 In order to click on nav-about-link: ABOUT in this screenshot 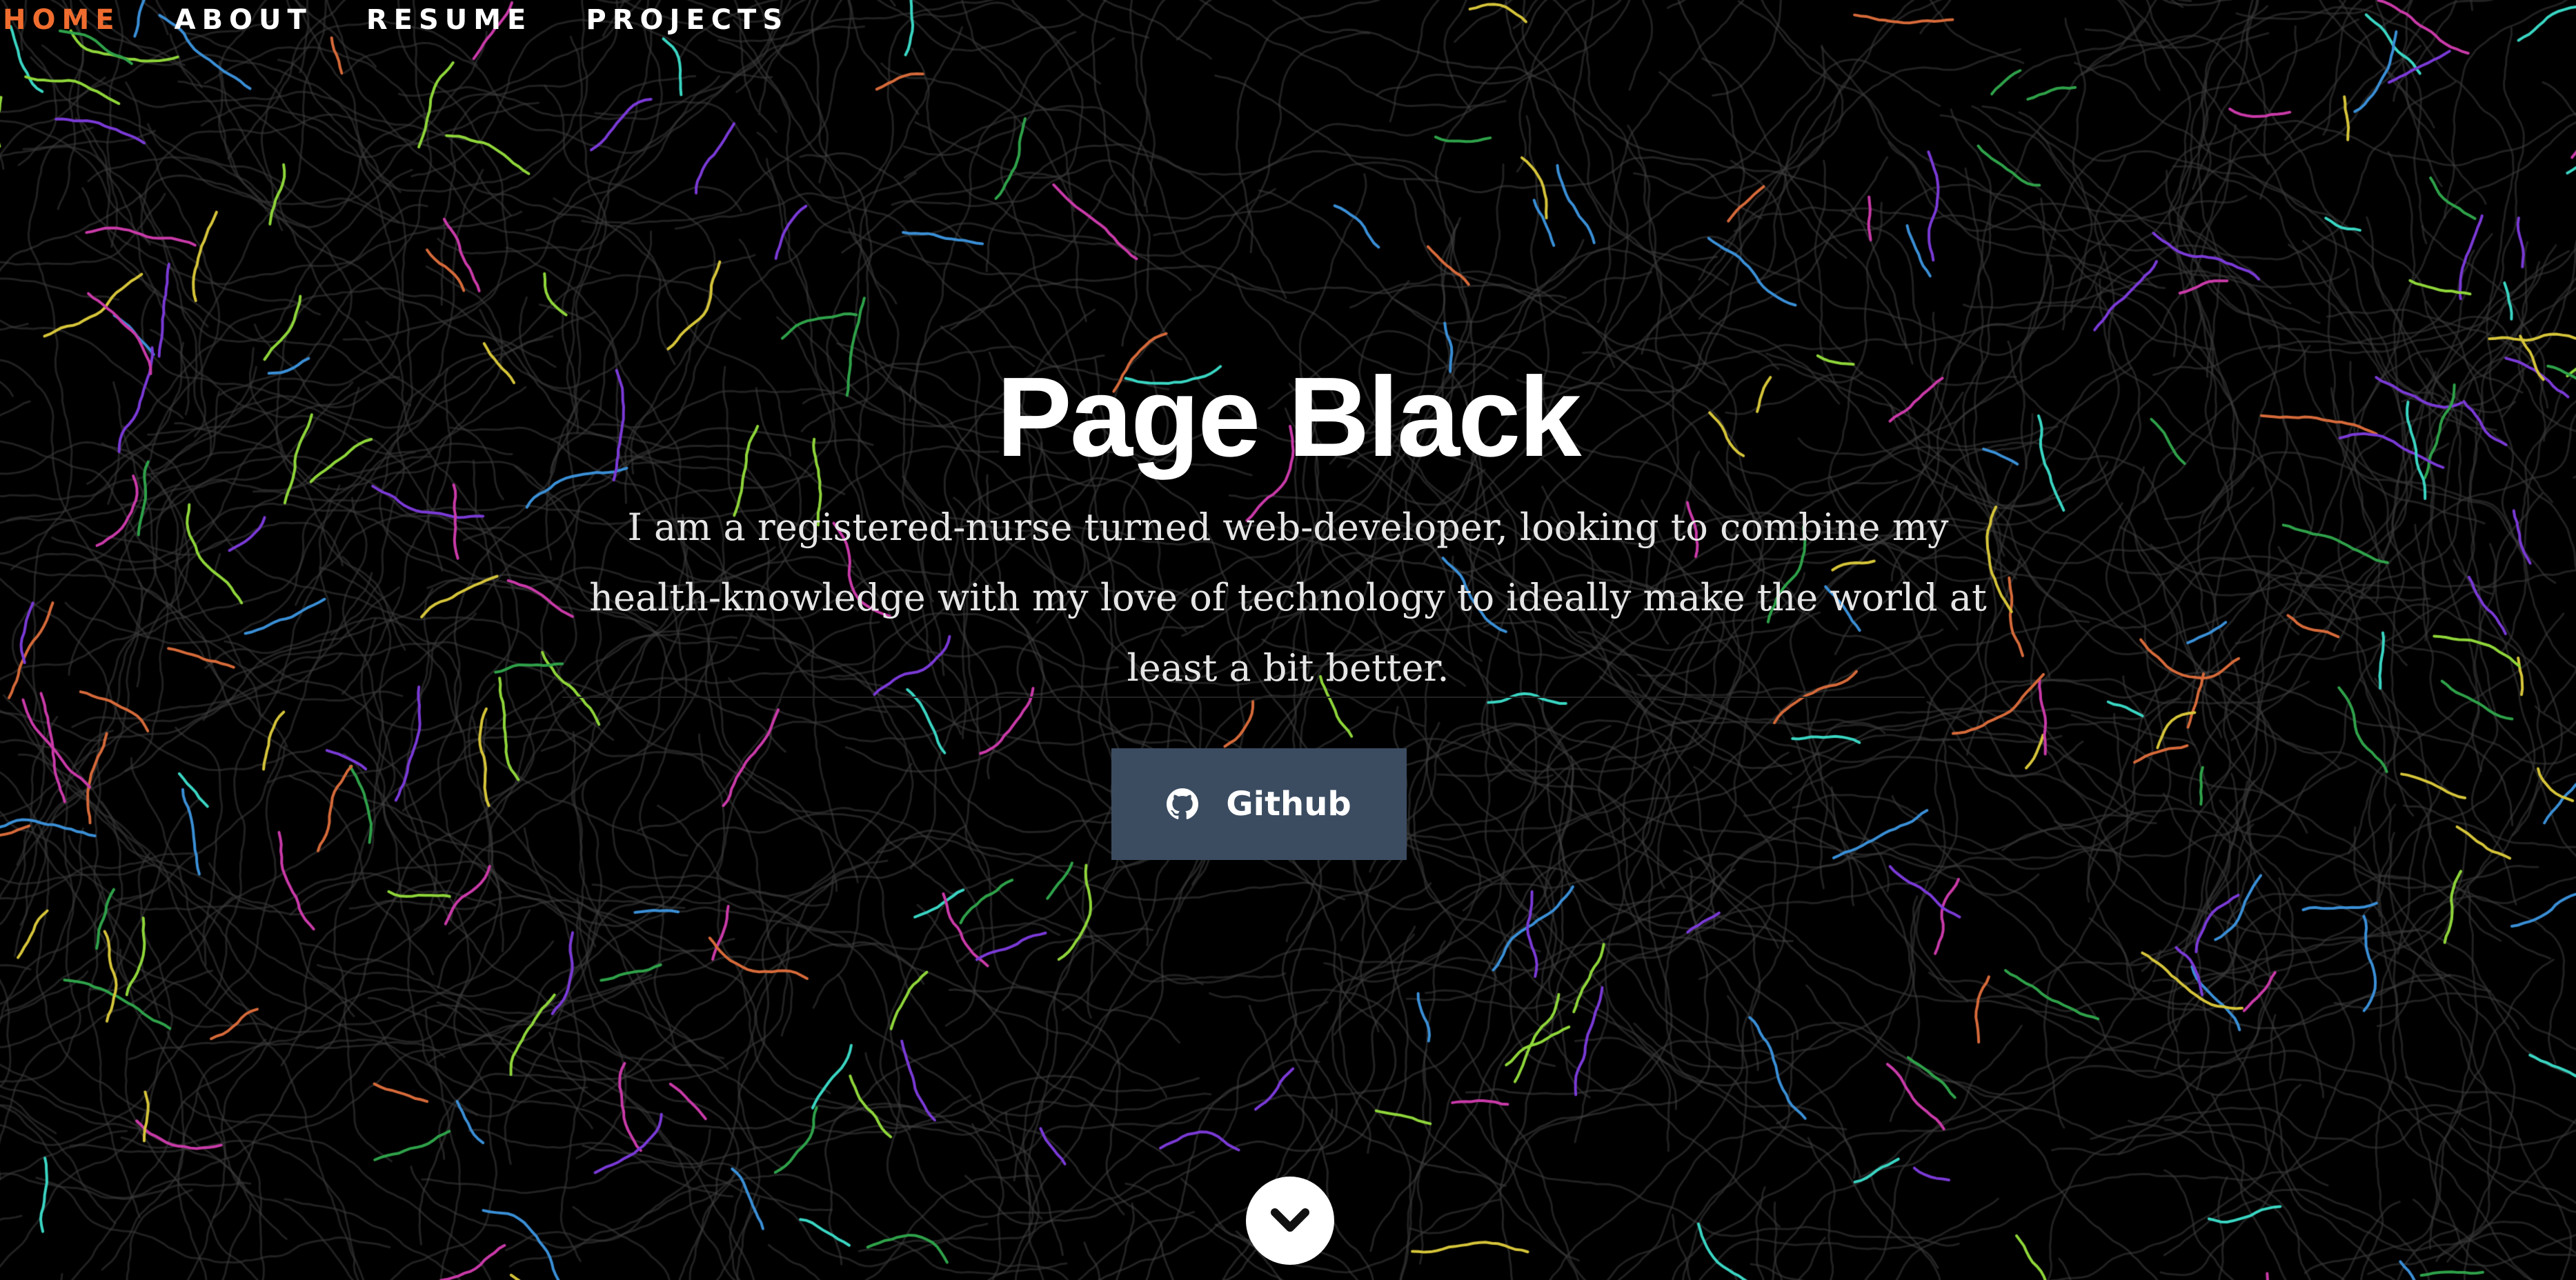, I will do `click(244, 20)`.